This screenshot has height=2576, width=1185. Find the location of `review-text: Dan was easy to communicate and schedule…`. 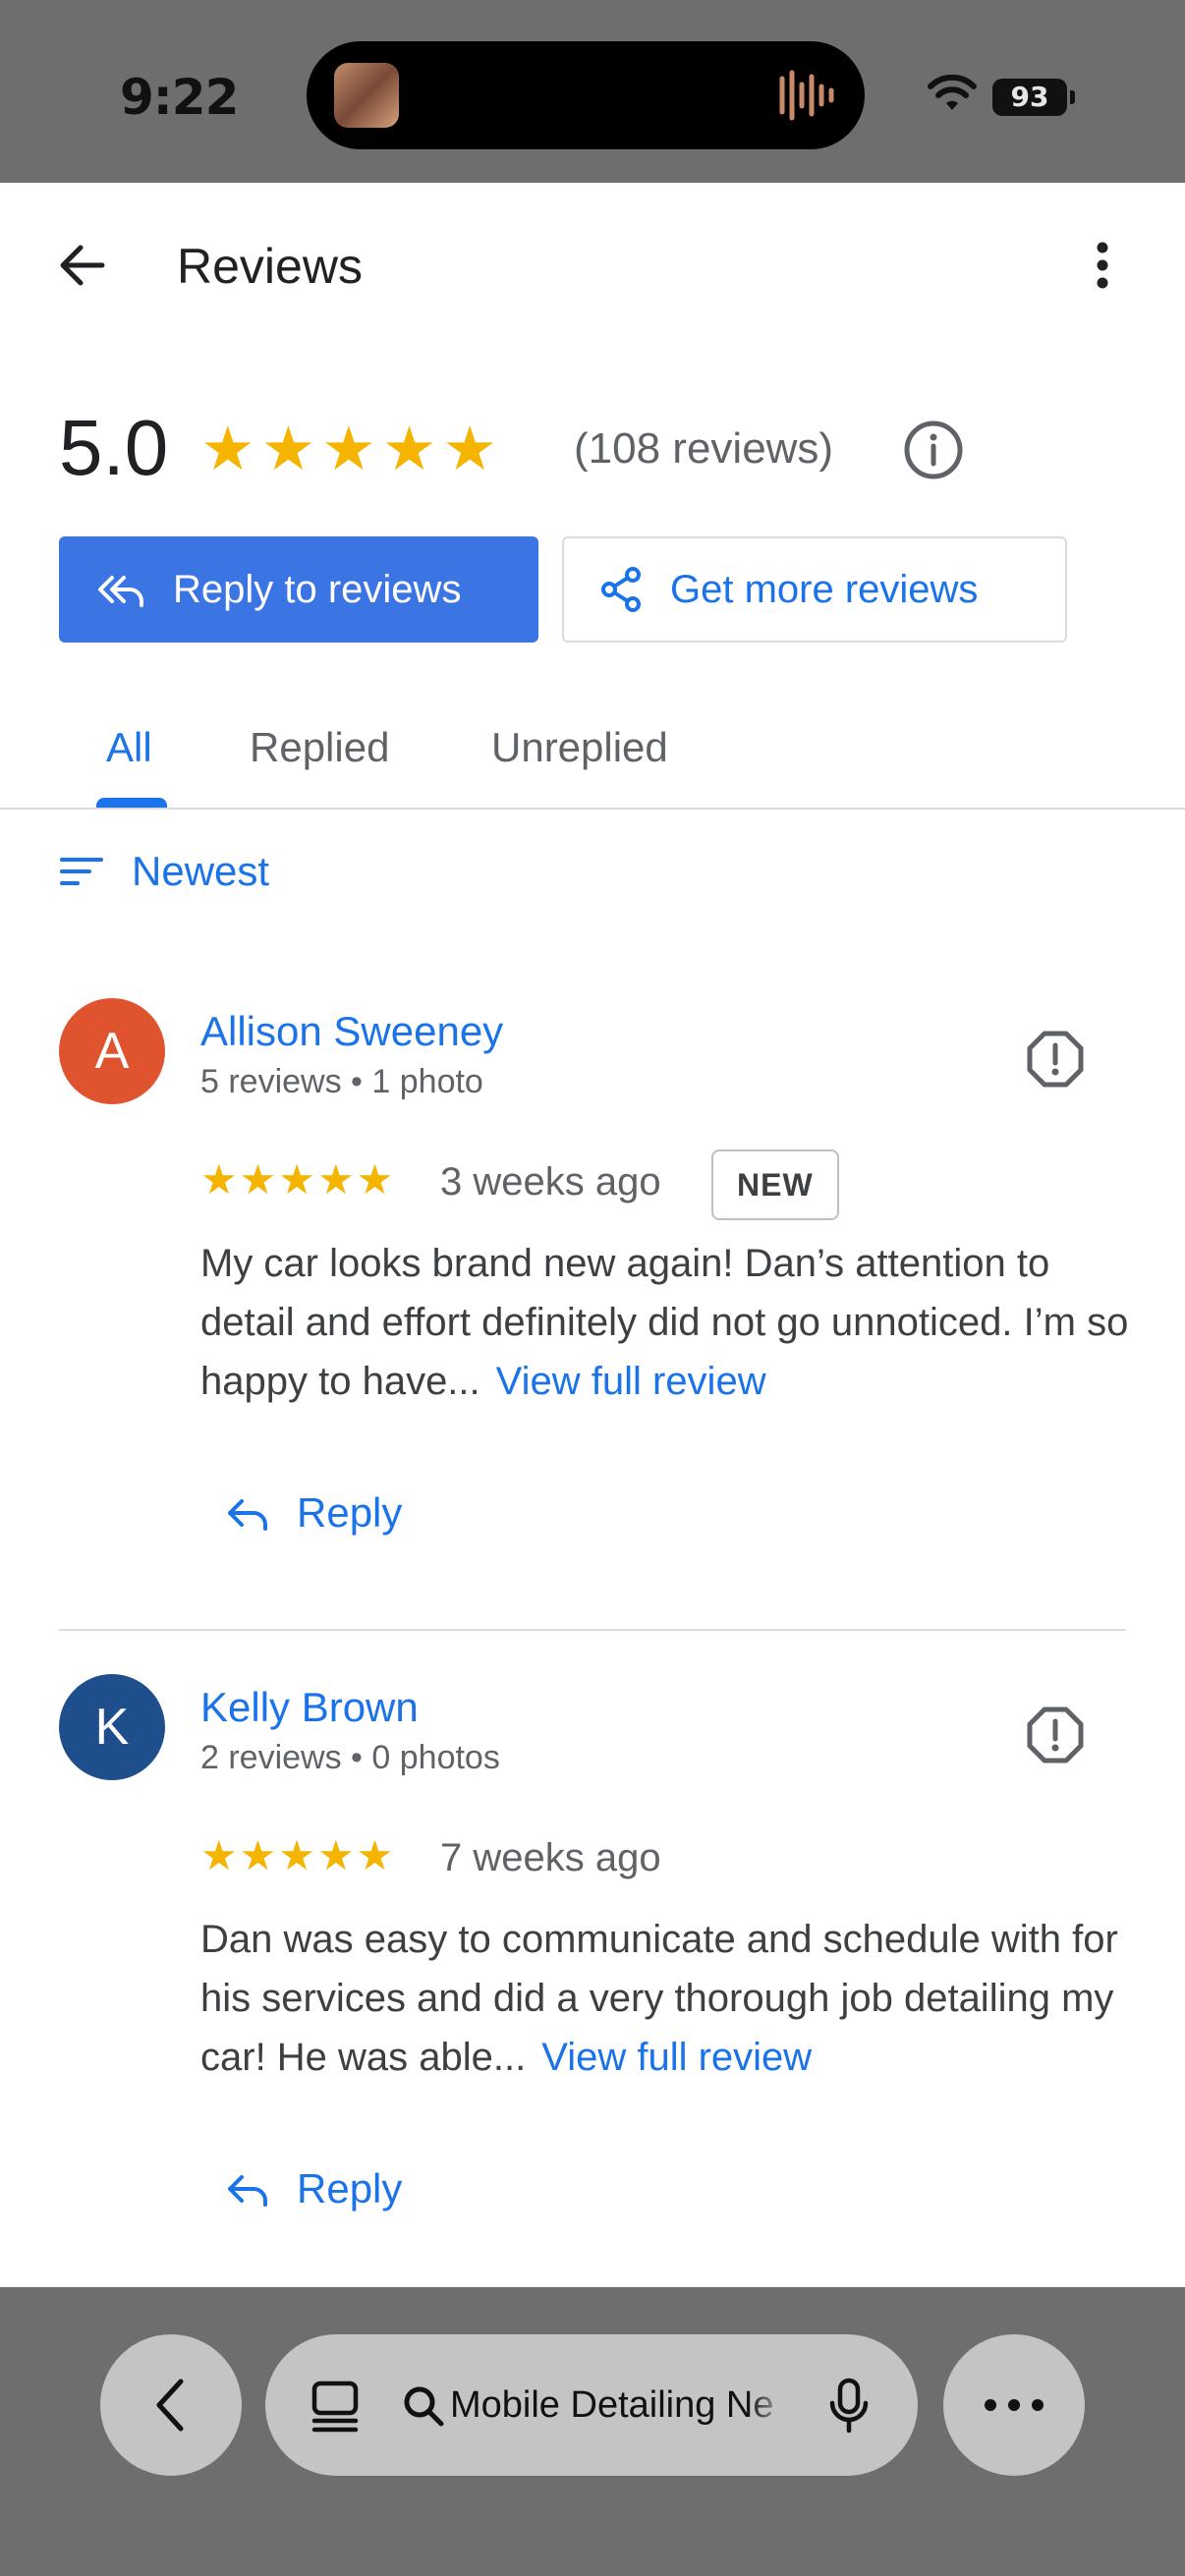

review-text: Dan was easy to communicate and schedule… is located at coordinates (667, 1998).